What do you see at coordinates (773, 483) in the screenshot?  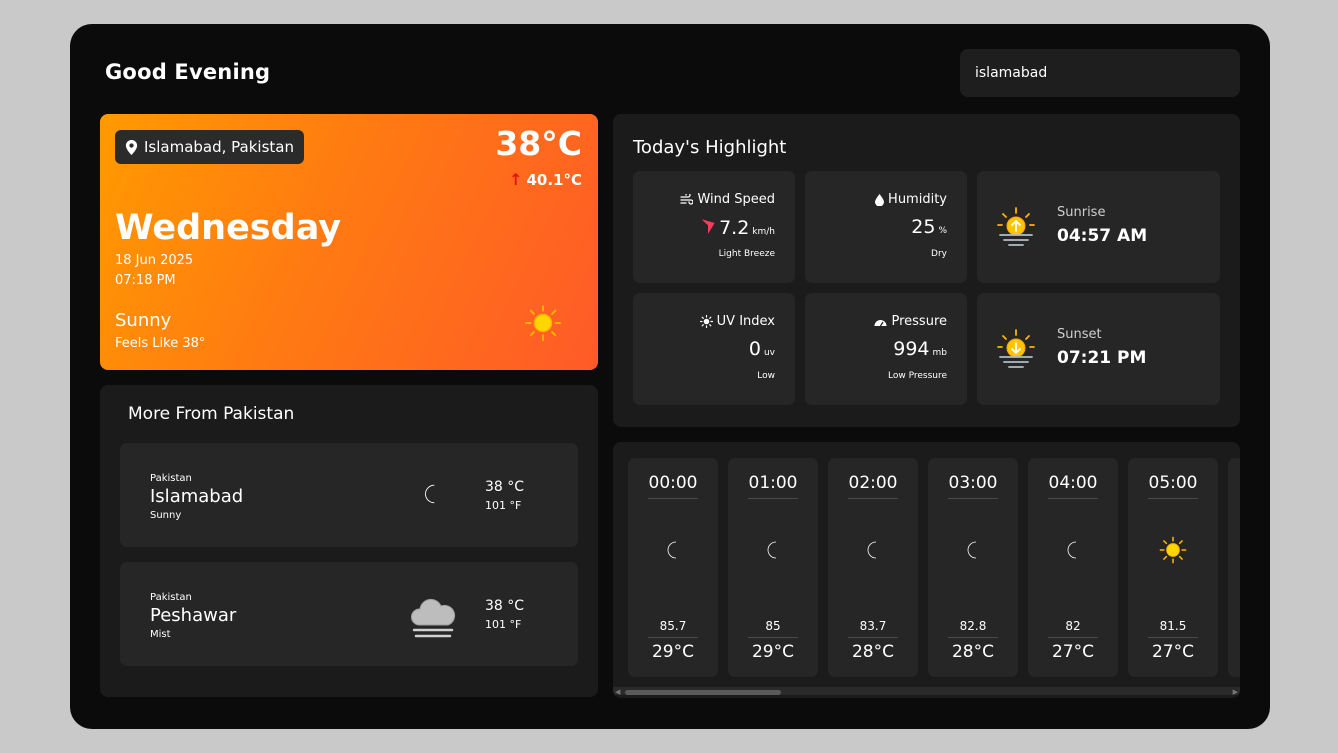 I see `hour-time: 01:00` at bounding box center [773, 483].